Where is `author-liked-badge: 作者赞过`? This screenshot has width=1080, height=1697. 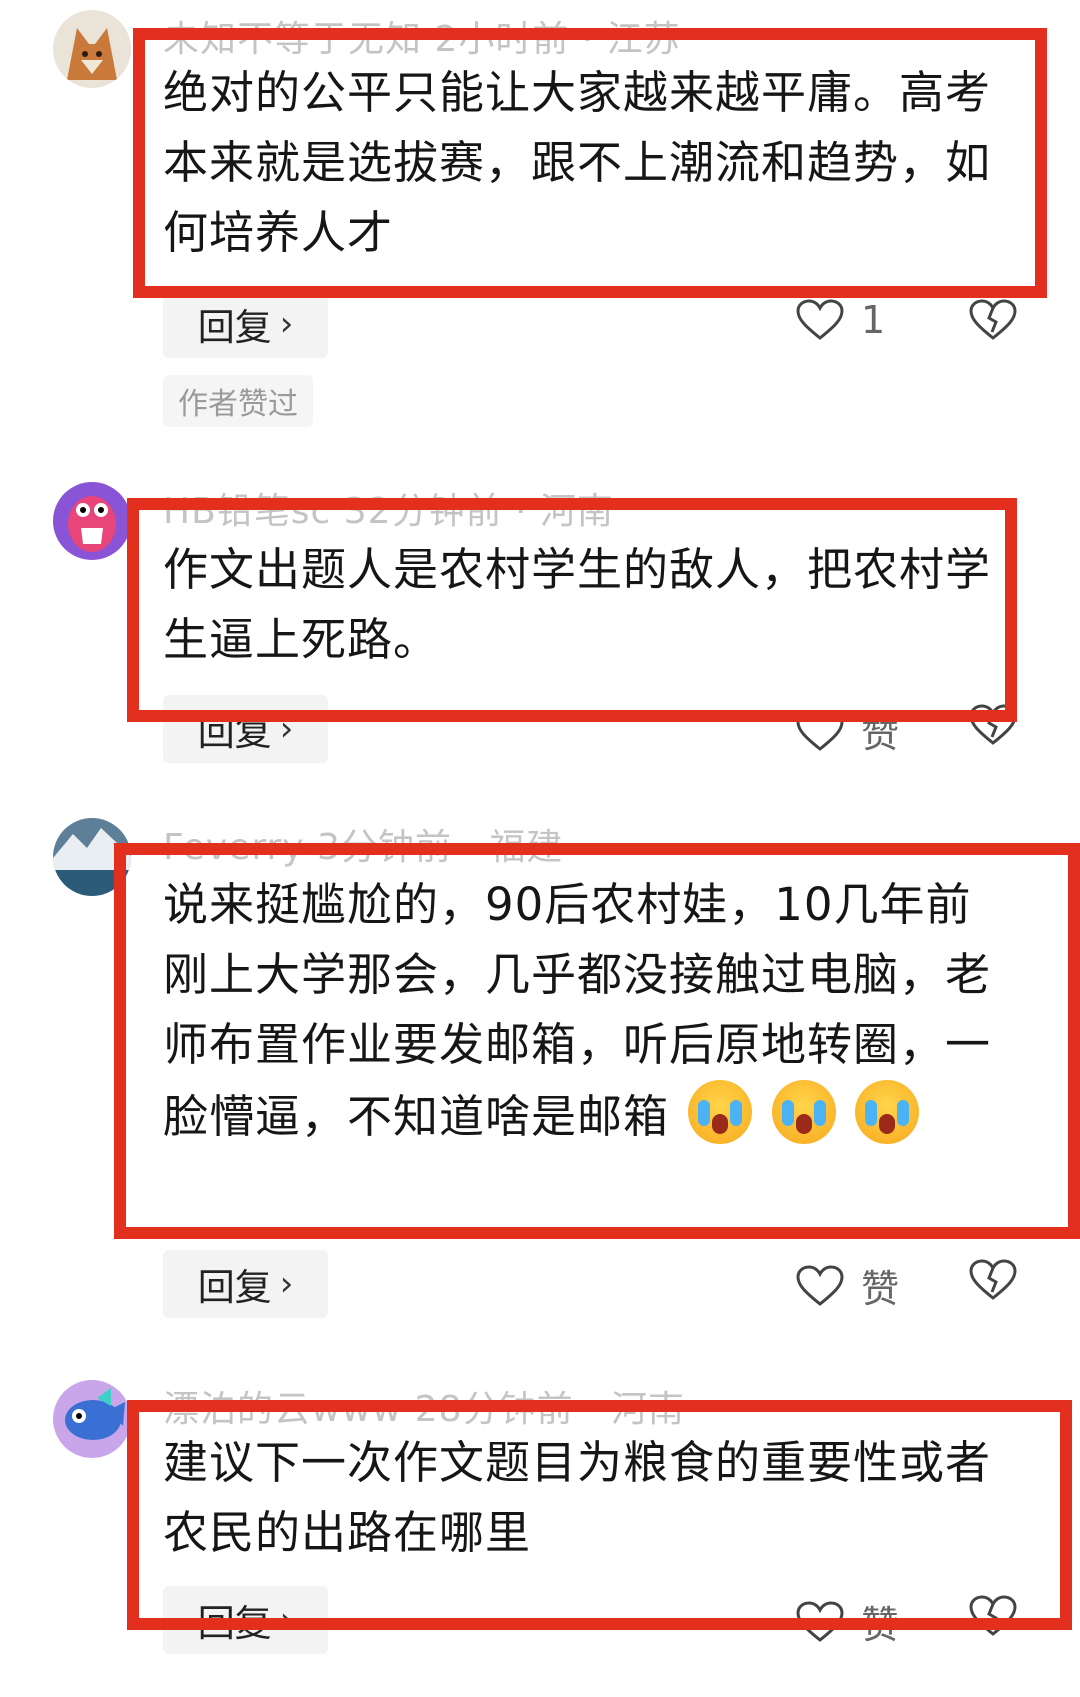 author-liked-badge: 作者赞过 is located at coordinates (238, 401).